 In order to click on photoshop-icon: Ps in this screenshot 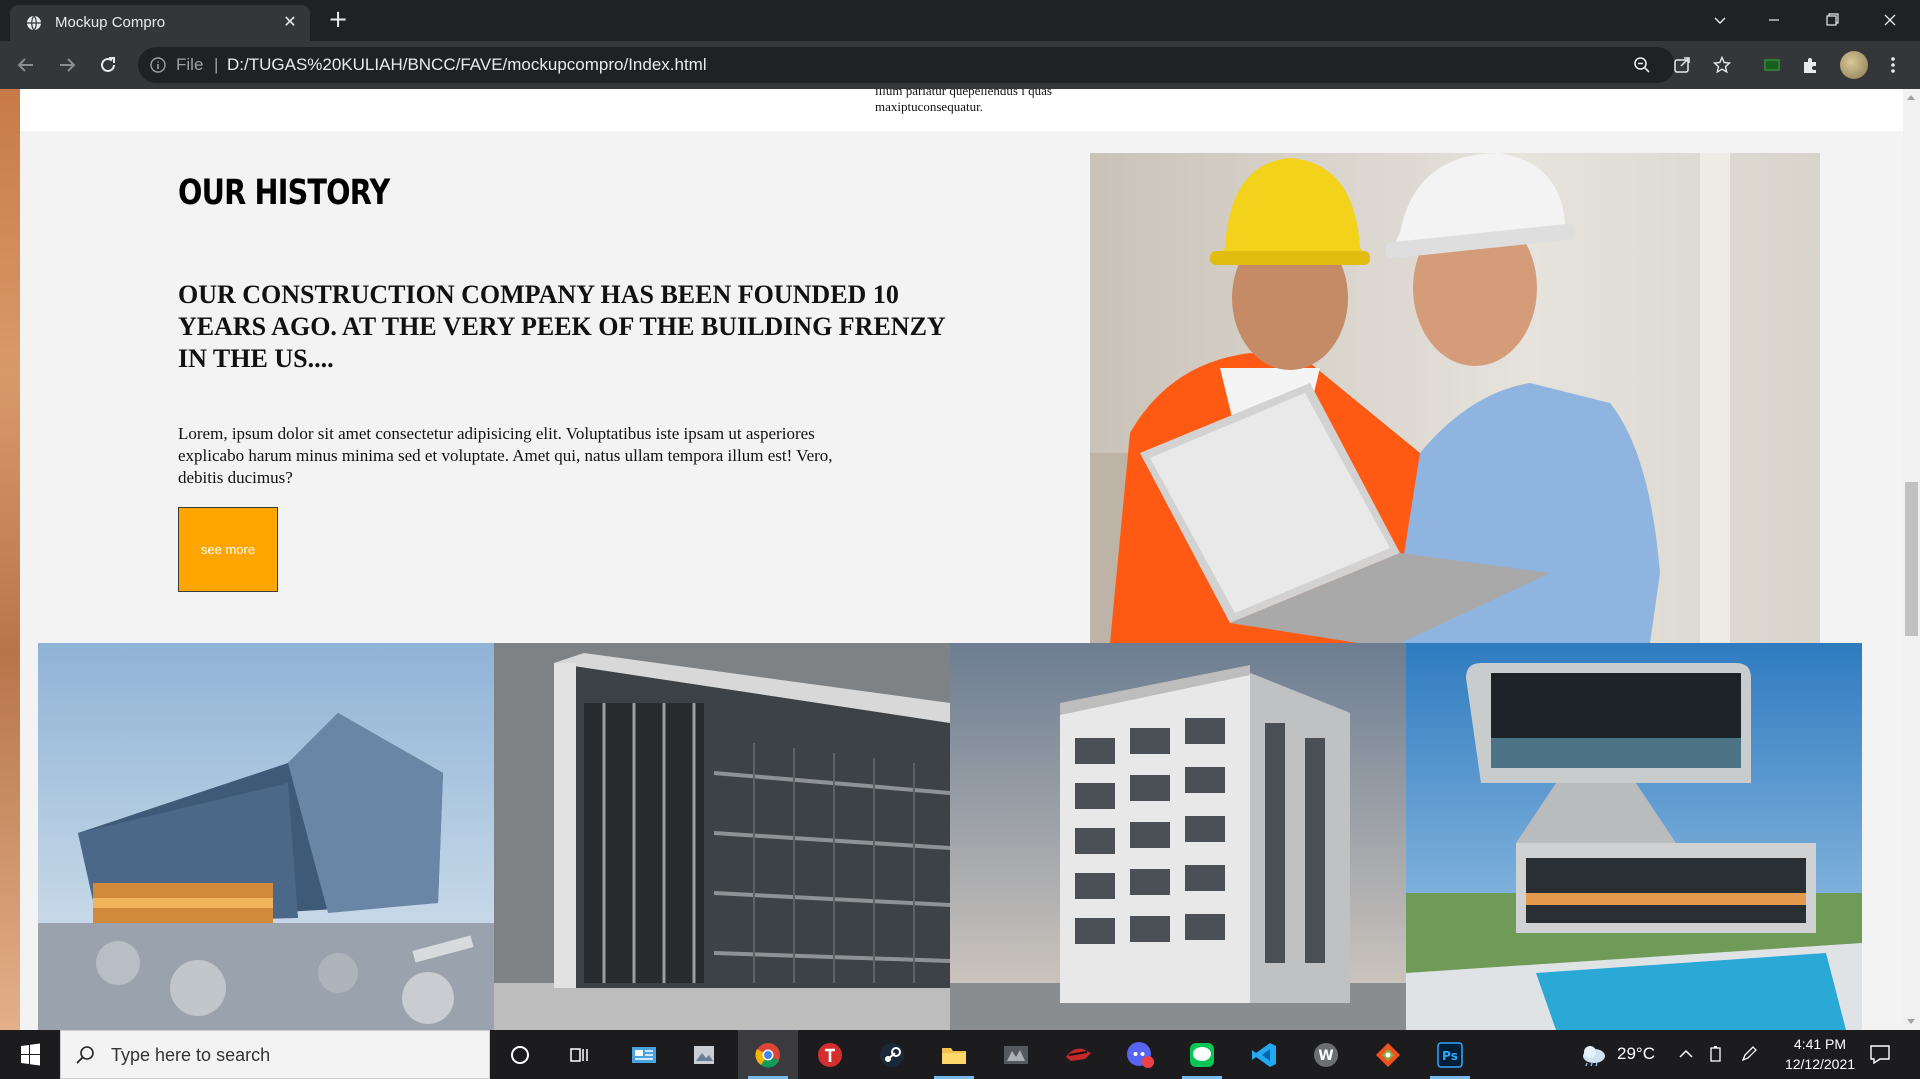, I will do `click(1450, 1054)`.